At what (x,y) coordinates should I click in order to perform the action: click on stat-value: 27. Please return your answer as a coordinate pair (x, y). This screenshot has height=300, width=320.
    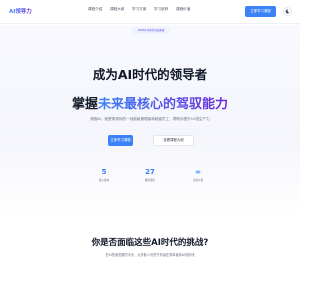
    Looking at the image, I should click on (150, 172).